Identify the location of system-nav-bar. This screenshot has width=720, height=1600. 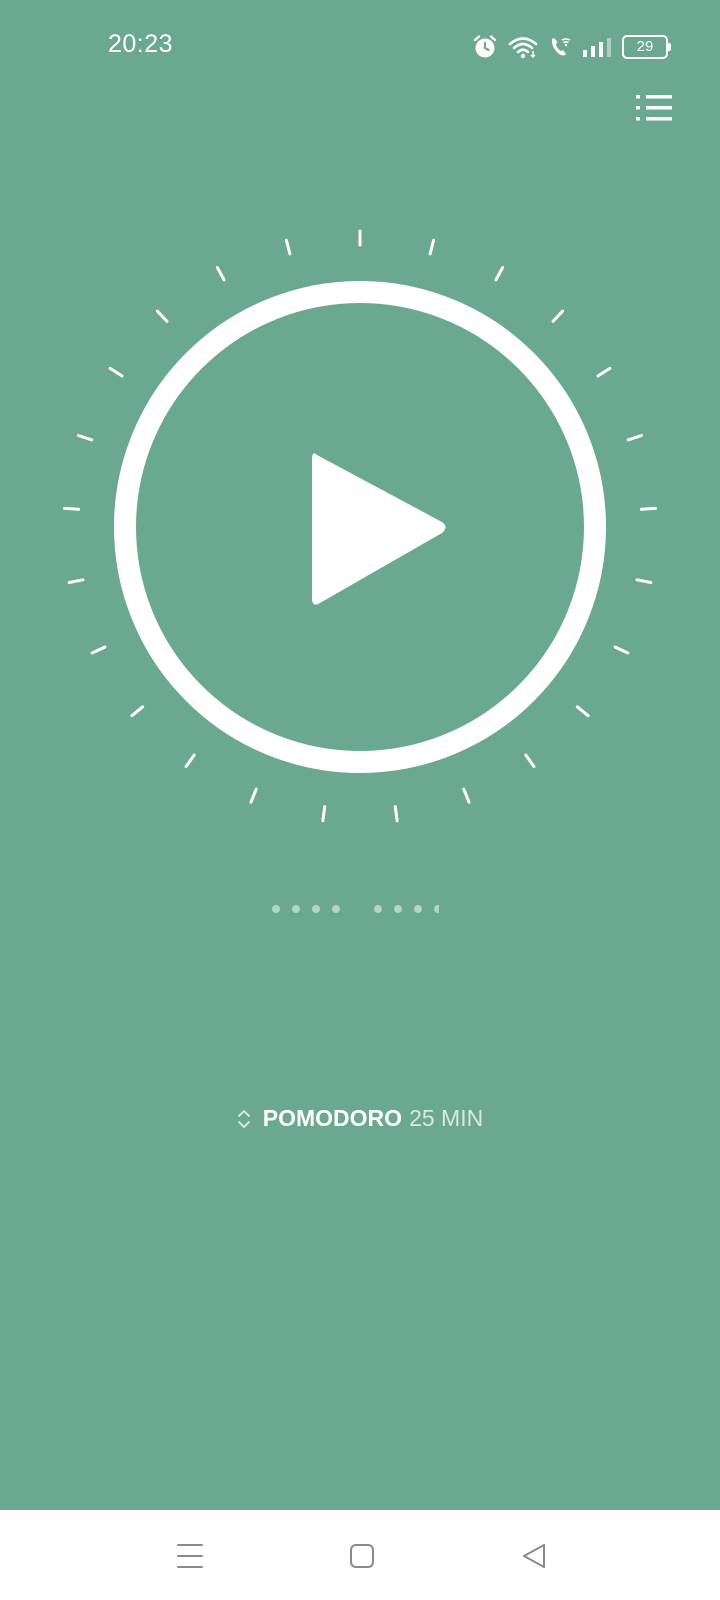
(360, 1555).